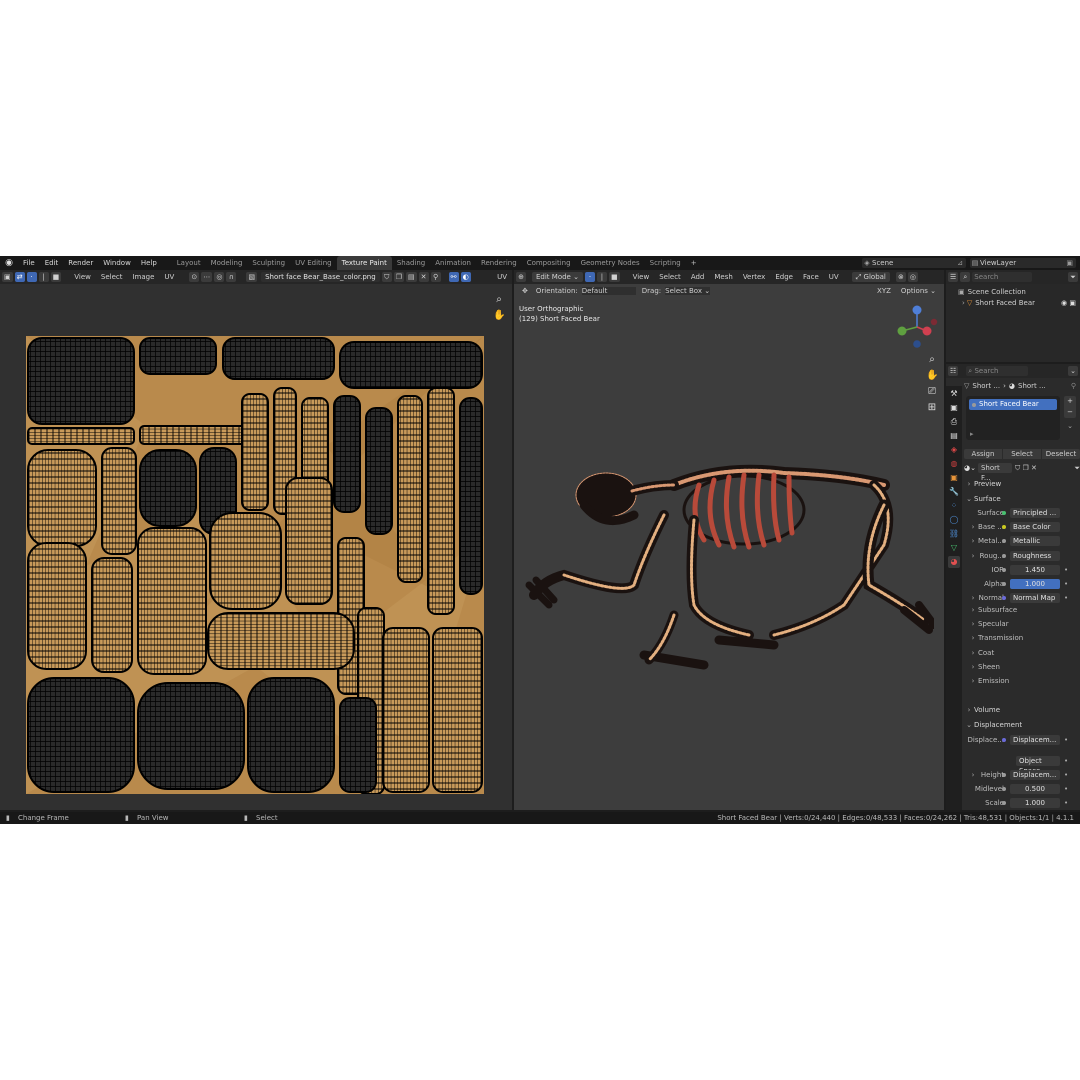  Describe the element at coordinates (1022, 681) in the screenshot. I see `sub-section-emission: › Emission` at that location.